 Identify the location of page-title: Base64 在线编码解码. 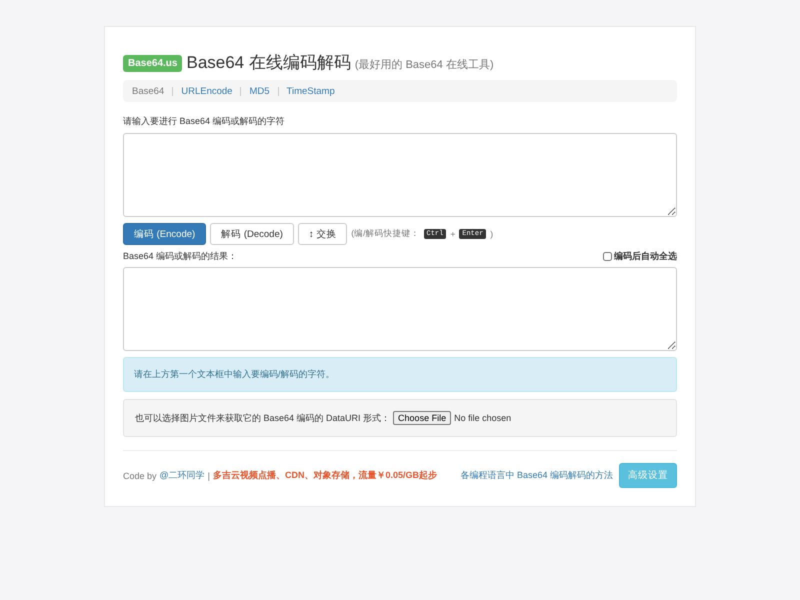
(268, 63).